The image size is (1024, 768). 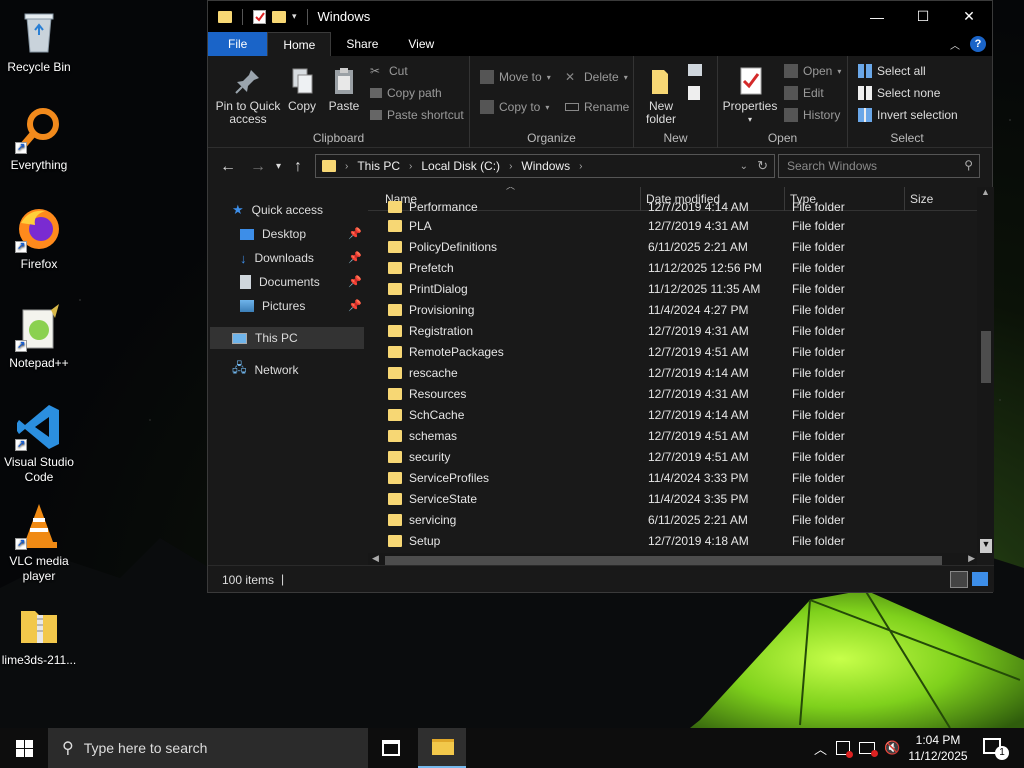 What do you see at coordinates (375, 558) in the screenshot?
I see `scroll-left-icon: ◀` at bounding box center [375, 558].